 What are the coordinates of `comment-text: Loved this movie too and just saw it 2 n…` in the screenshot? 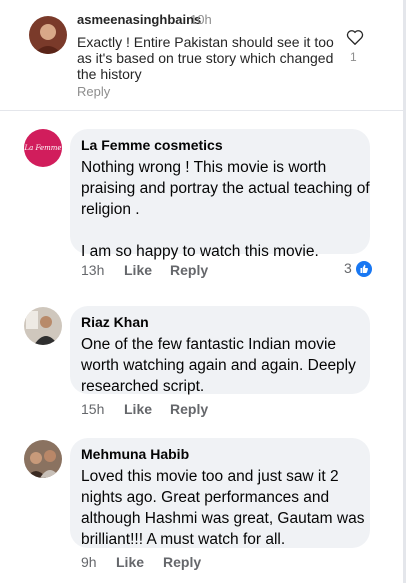 It's located at (223, 508).